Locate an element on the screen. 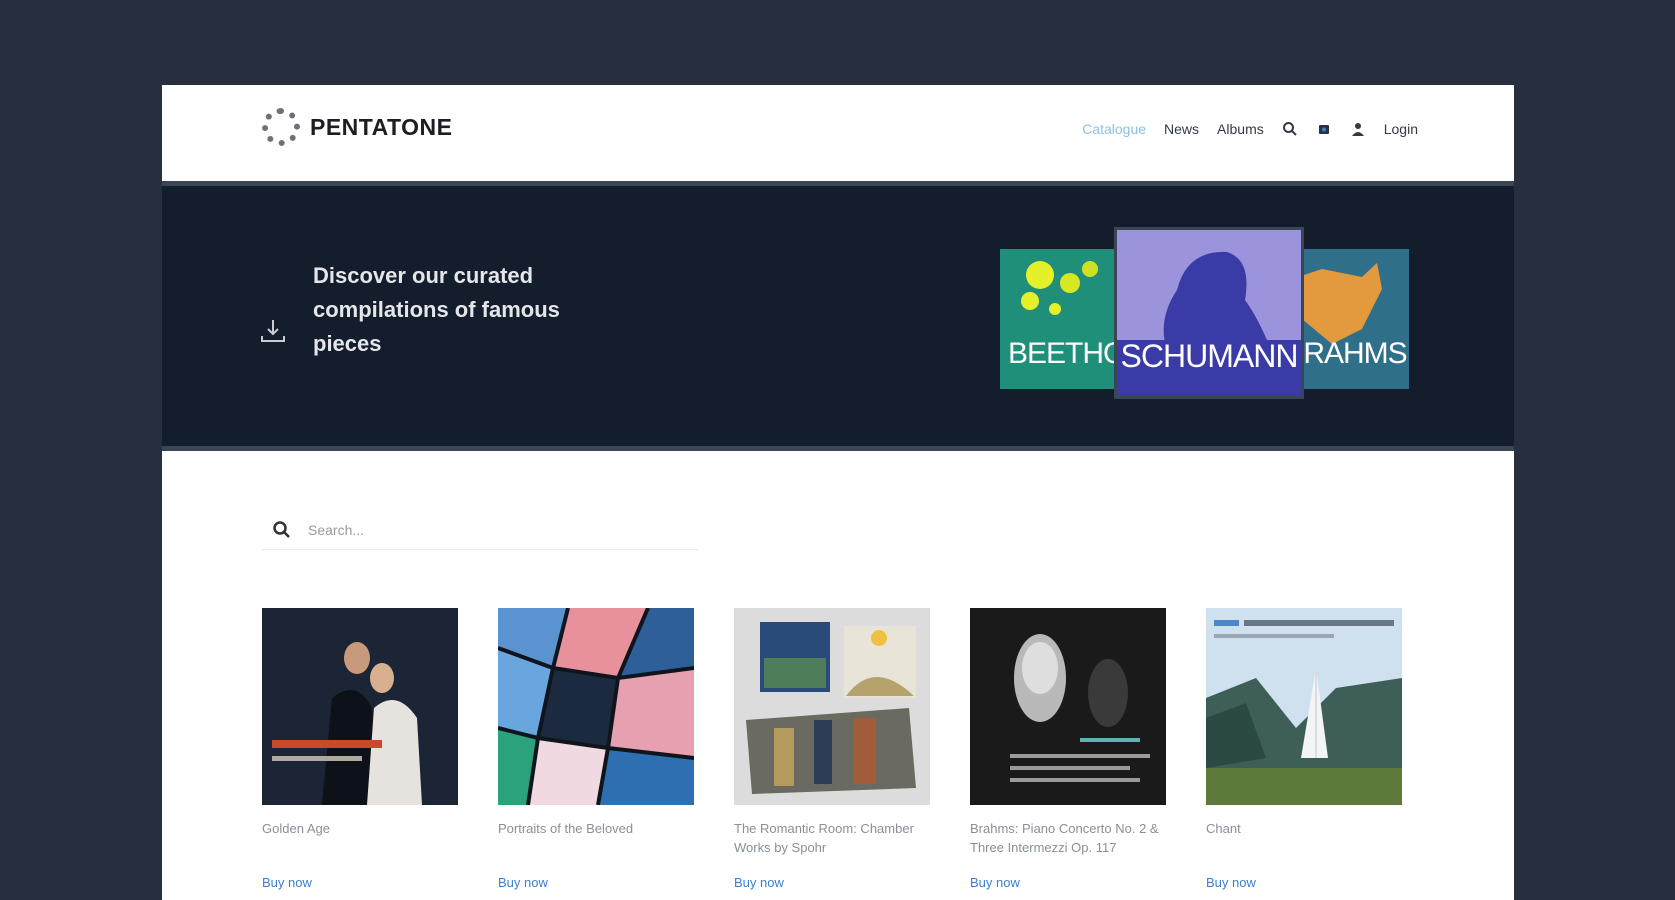 The image size is (1675, 900). cart-icon is located at coordinates (1324, 129).